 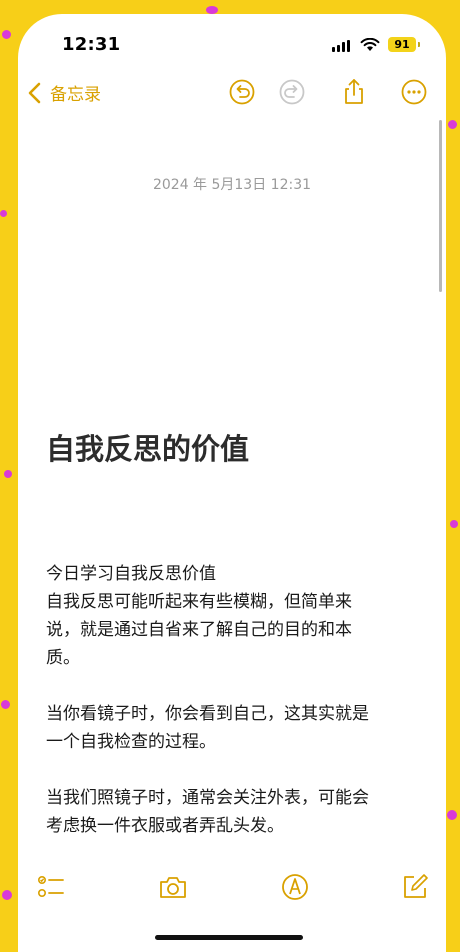 What do you see at coordinates (131, 742) in the screenshot?
I see `note-line: 一个自我检查的过程。` at bounding box center [131, 742].